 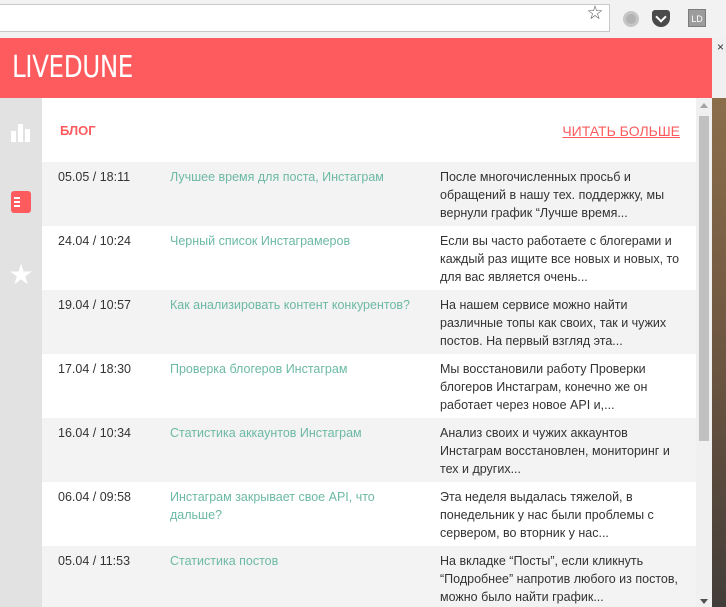 I want to click on nav-blog, so click(x=21, y=202).